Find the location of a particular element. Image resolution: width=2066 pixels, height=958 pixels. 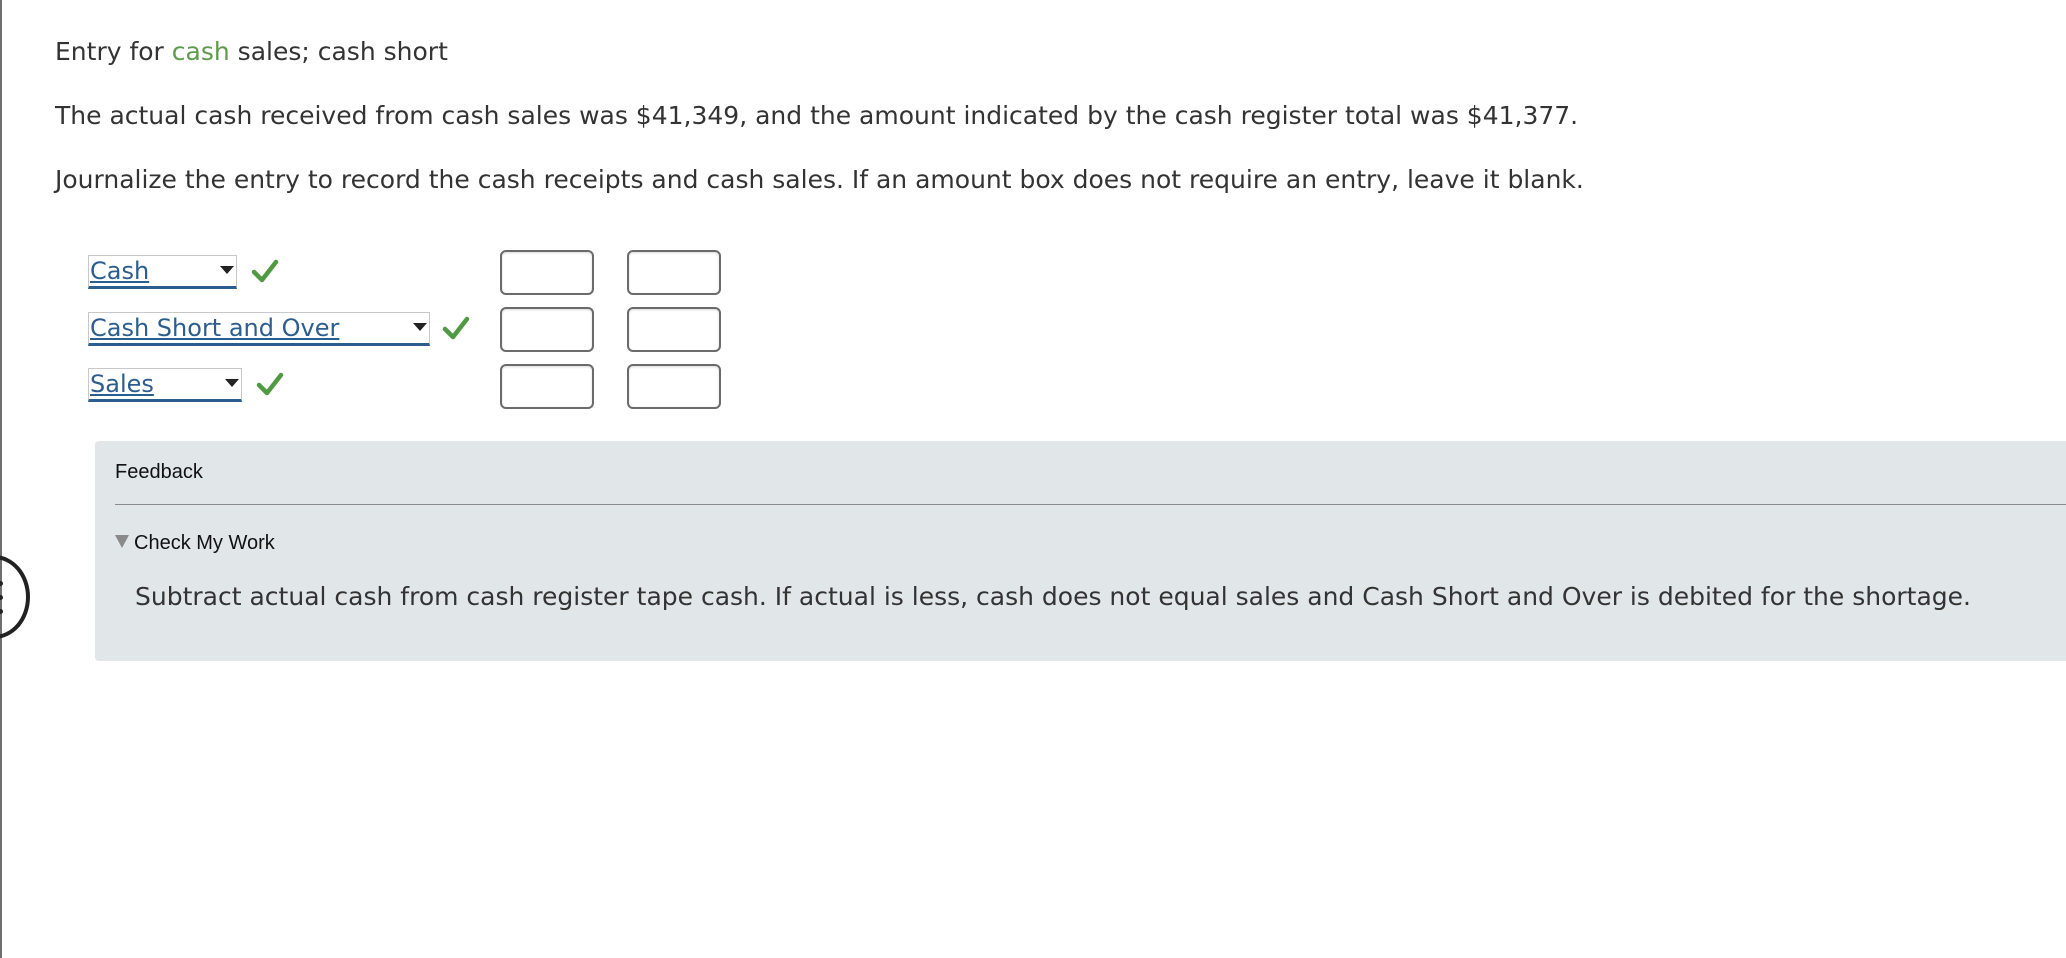

journal-row: Cash is located at coordinates (418, 272).